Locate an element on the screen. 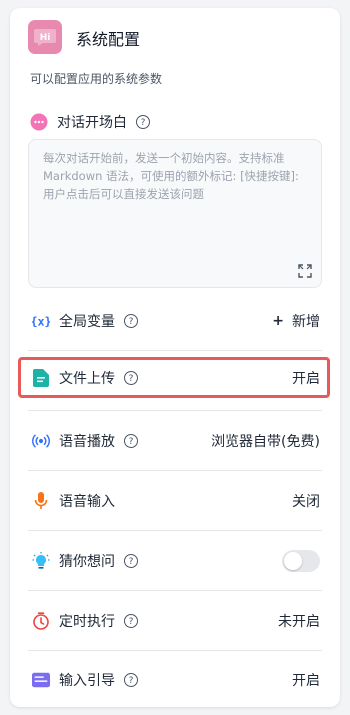  row-voice-input: 语音输入 关闭 is located at coordinates (175, 501).